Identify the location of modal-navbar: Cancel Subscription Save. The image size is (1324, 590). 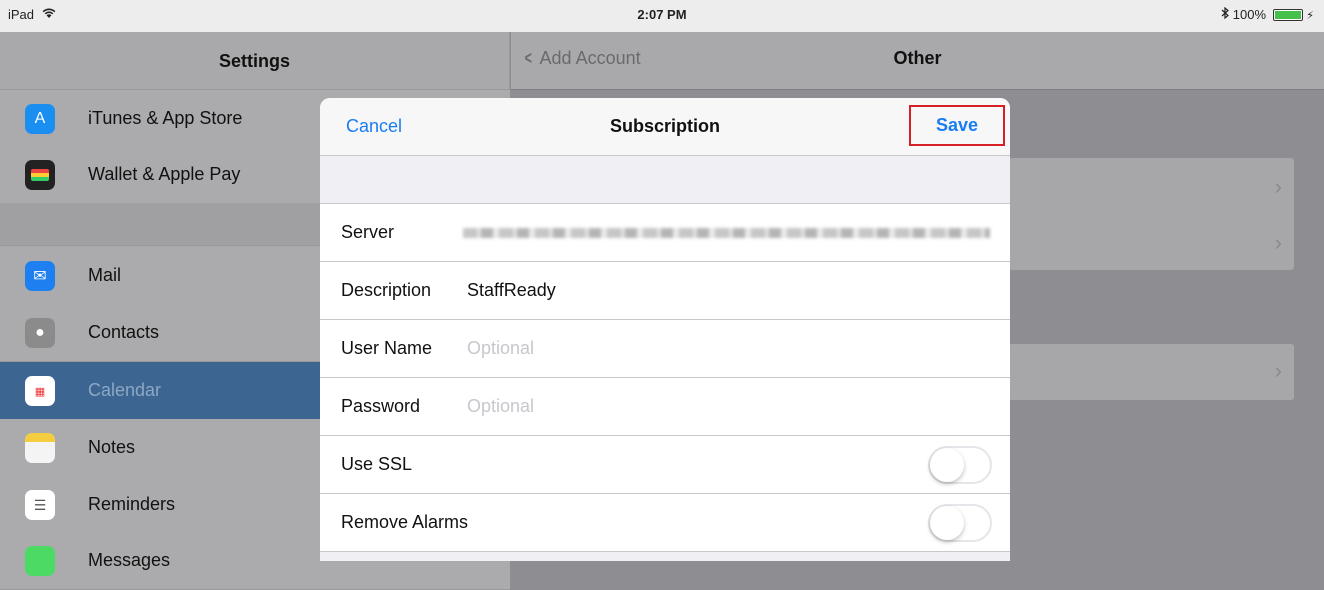
(665, 127).